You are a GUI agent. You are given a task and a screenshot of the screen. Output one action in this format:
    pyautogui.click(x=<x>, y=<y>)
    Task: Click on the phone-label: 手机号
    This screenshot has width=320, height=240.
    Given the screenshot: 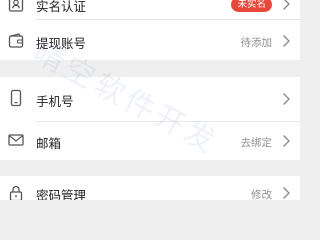 What is the action you would take?
    pyautogui.click(x=55, y=101)
    